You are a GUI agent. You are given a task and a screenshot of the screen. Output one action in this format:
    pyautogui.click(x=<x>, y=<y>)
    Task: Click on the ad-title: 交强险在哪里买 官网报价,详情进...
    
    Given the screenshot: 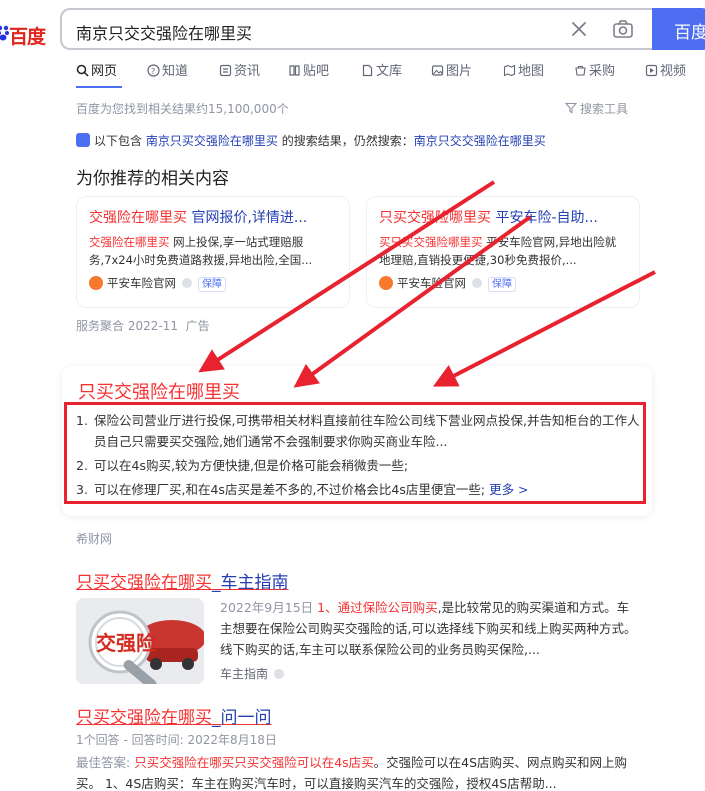 What is the action you would take?
    pyautogui.click(x=213, y=217)
    